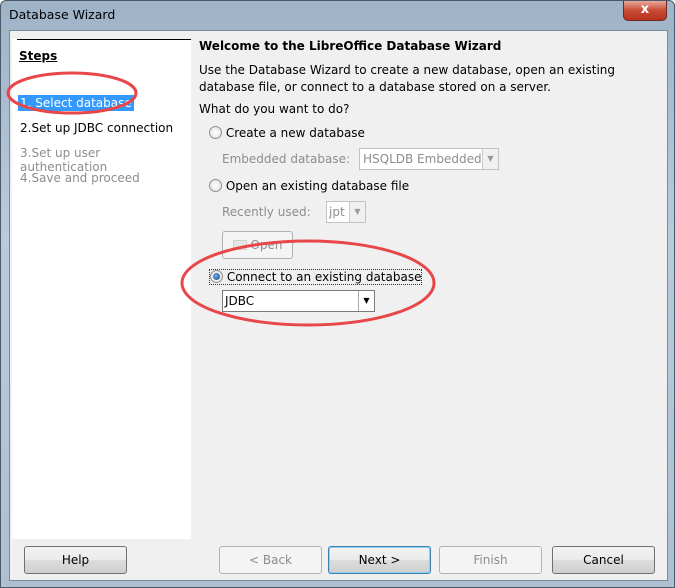 Image resolution: width=675 pixels, height=588 pixels. Describe the element at coordinates (96, 128) in the screenshot. I see `step-setup-jdbc: 2.Set up JDBC connection` at that location.